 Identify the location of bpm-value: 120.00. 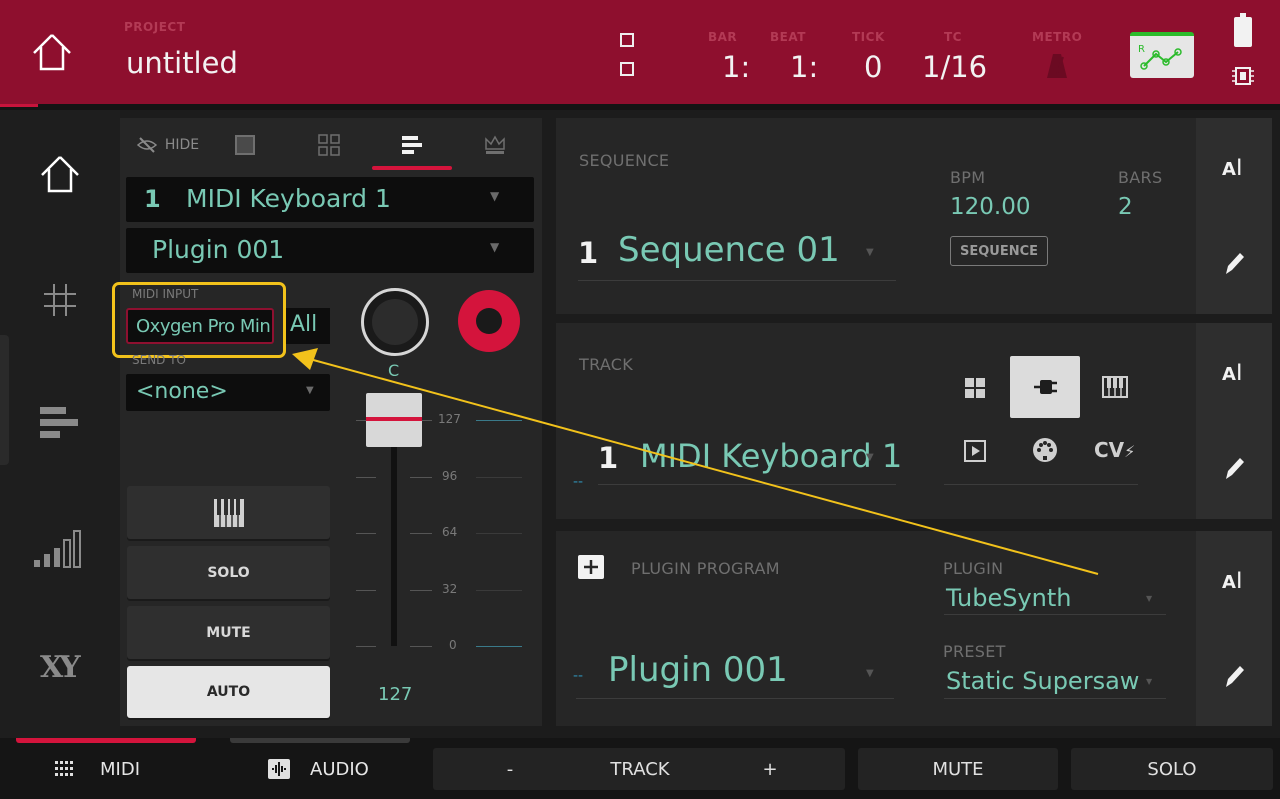
(990, 207).